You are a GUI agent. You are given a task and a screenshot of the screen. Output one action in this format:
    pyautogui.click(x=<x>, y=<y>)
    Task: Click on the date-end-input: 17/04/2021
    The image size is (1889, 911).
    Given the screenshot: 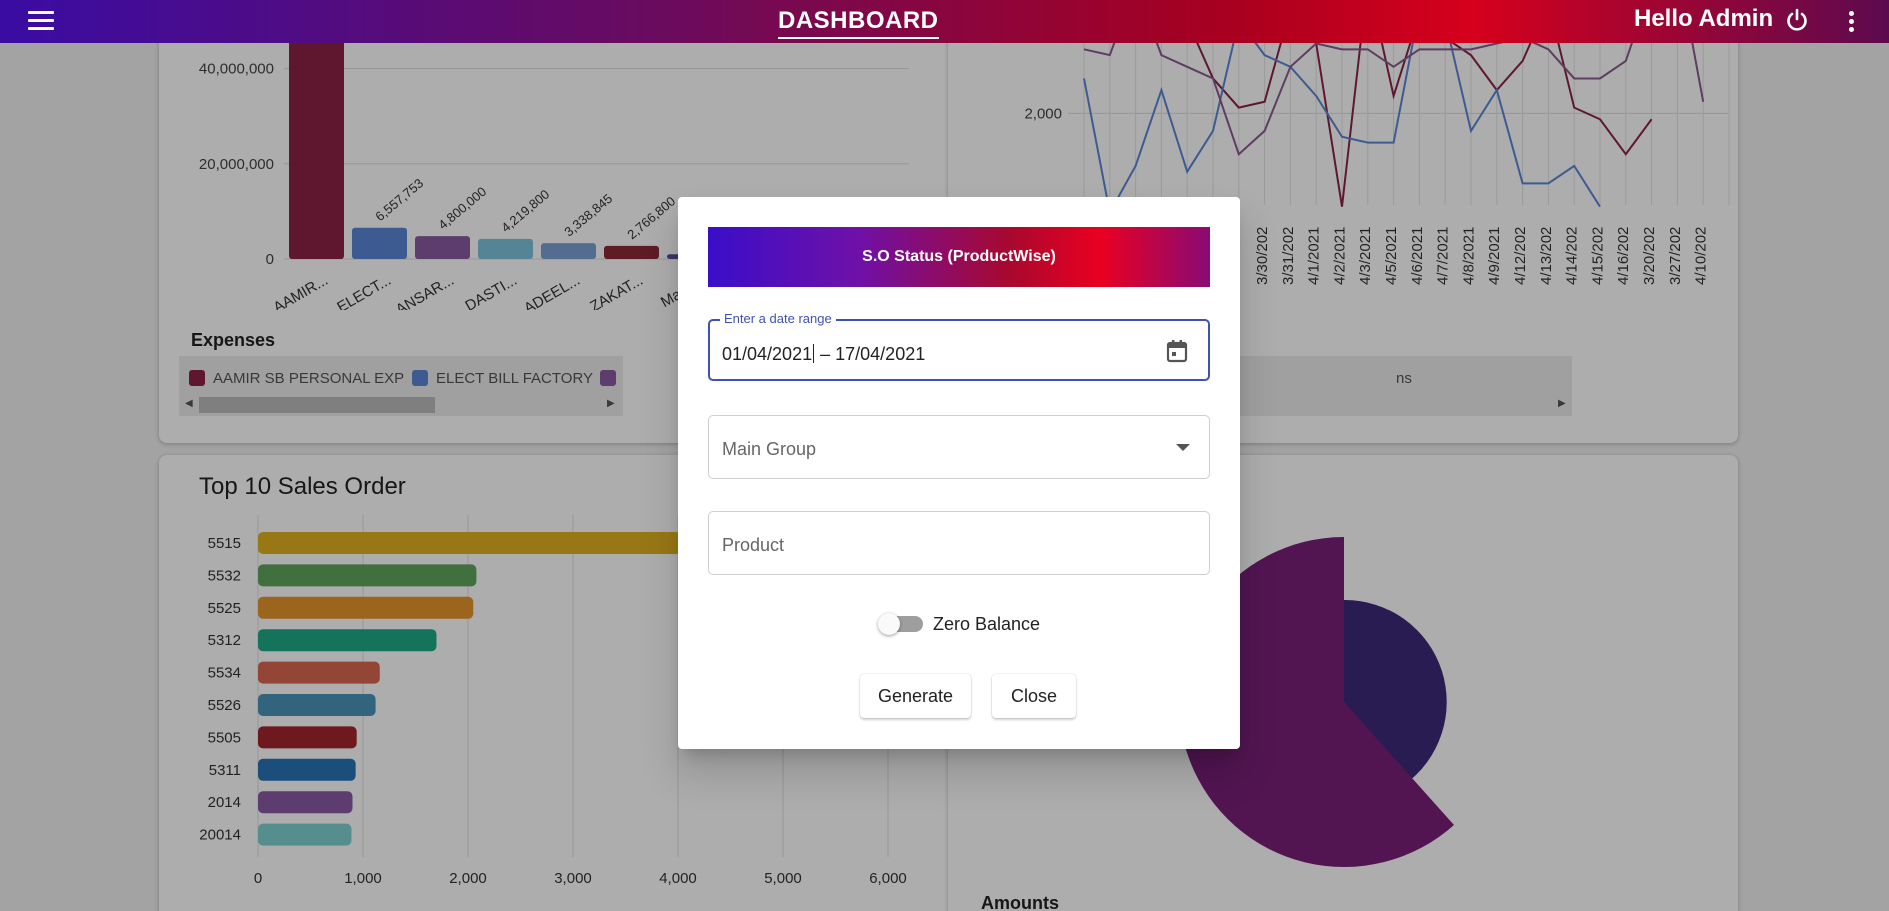 What is the action you would take?
    pyautogui.click(x=880, y=354)
    